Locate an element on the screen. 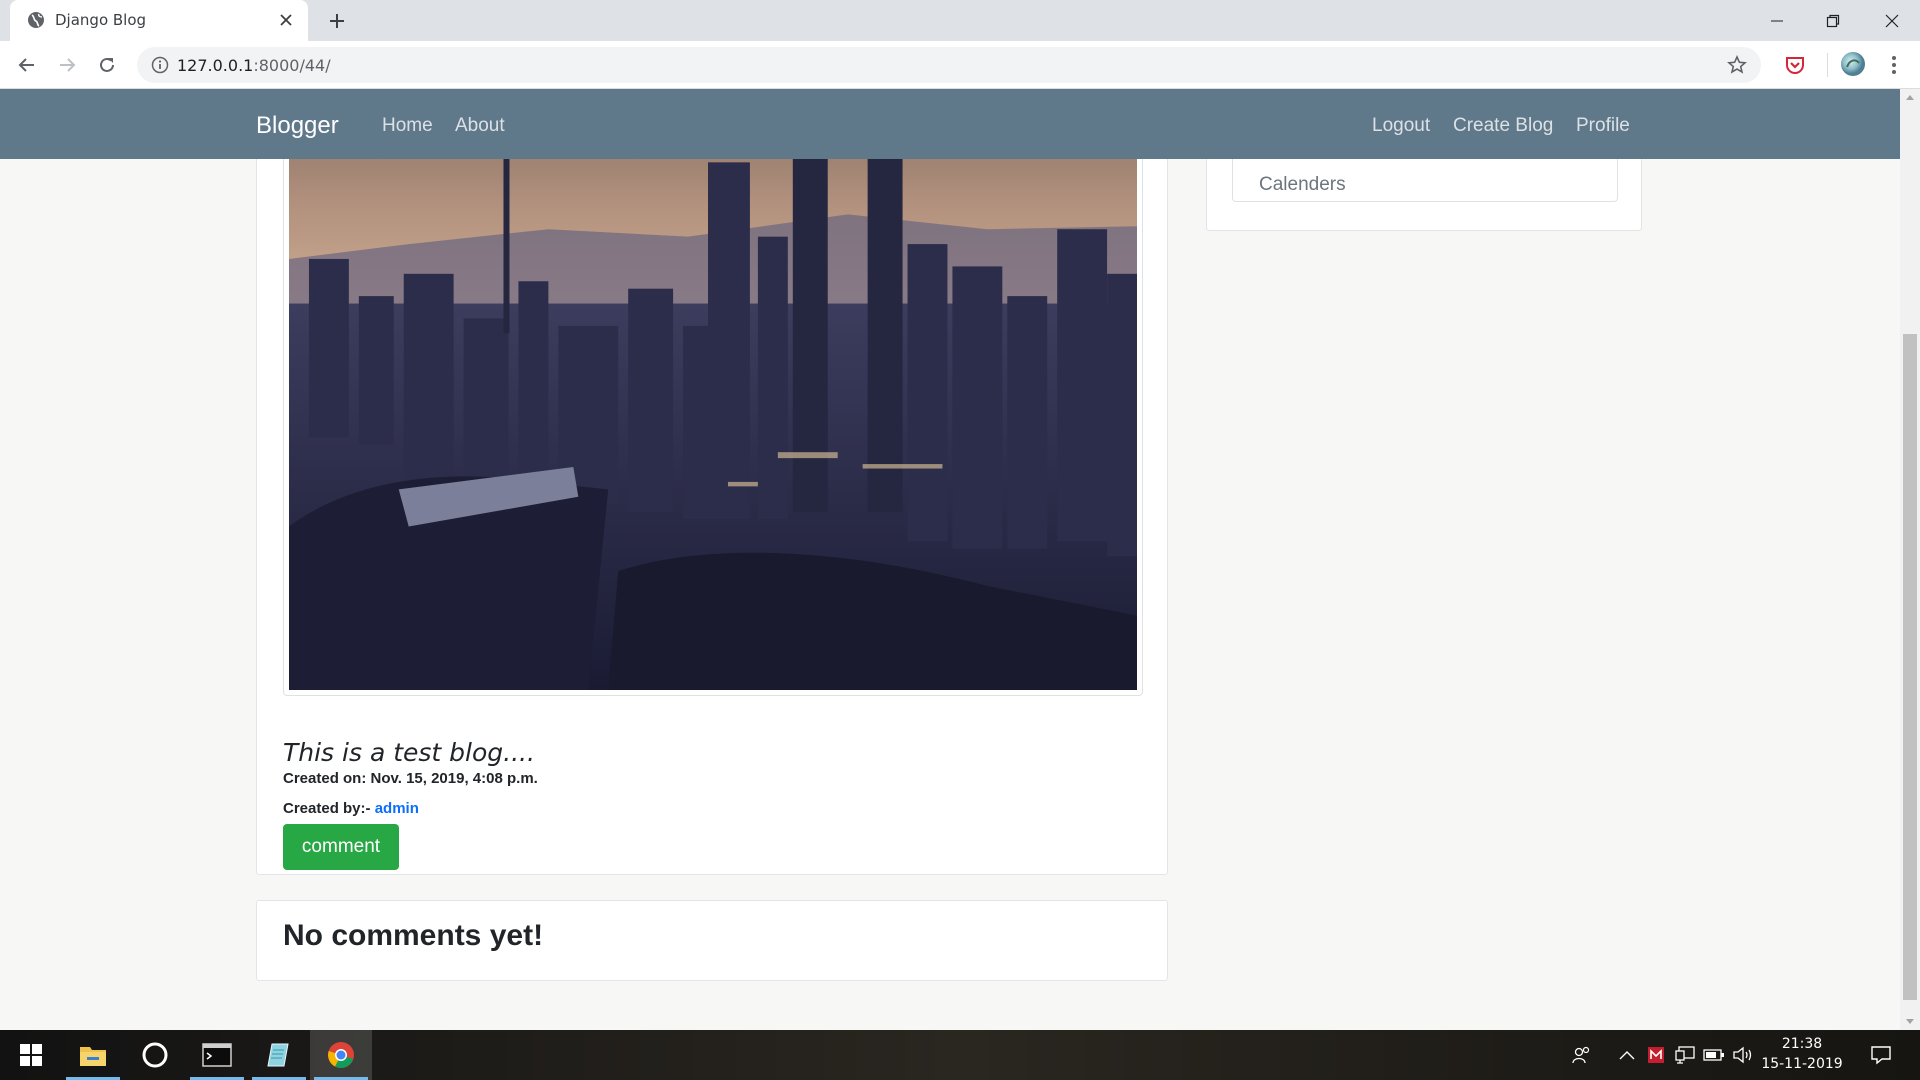  minimize-icon is located at coordinates (1777, 20).